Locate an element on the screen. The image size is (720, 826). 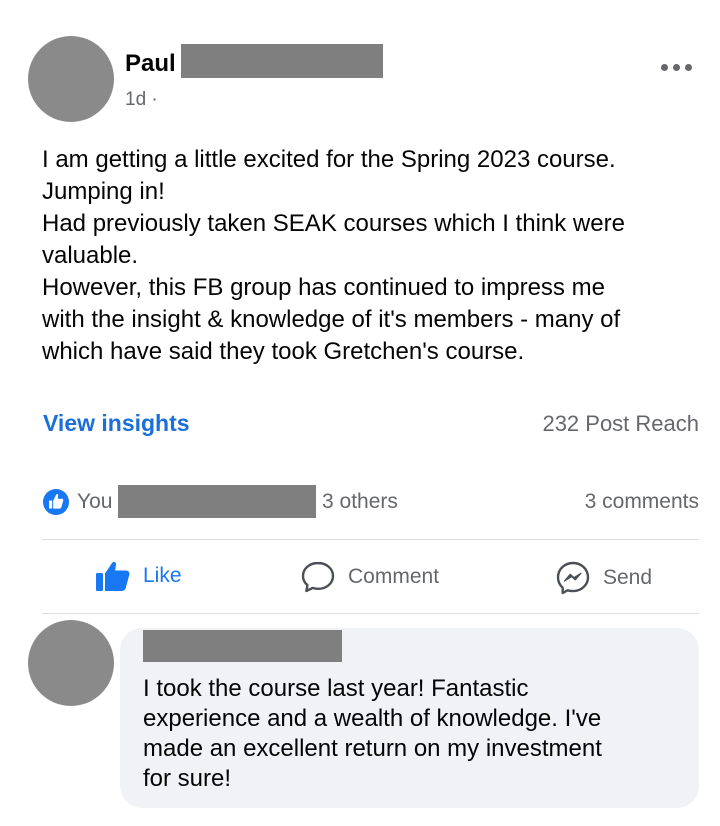
like-button: Like is located at coordinates (138, 576).